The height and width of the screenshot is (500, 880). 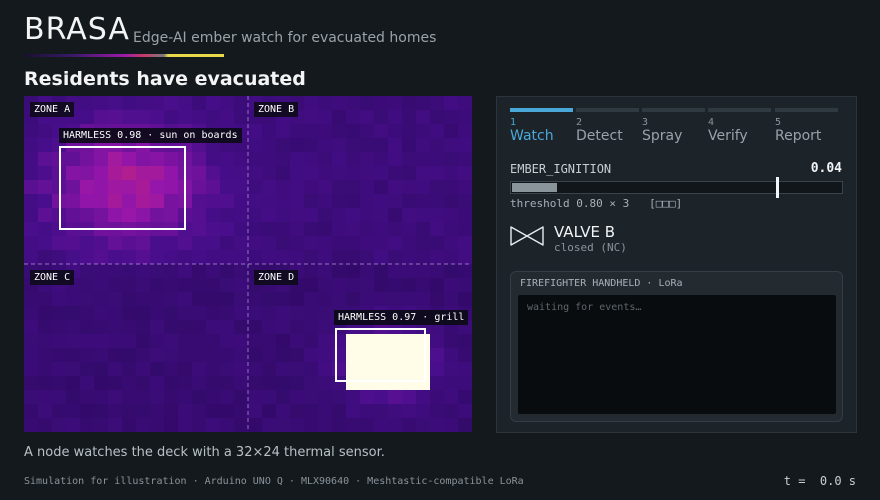 What do you see at coordinates (599, 136) in the screenshot?
I see `step-label: Detect` at bounding box center [599, 136].